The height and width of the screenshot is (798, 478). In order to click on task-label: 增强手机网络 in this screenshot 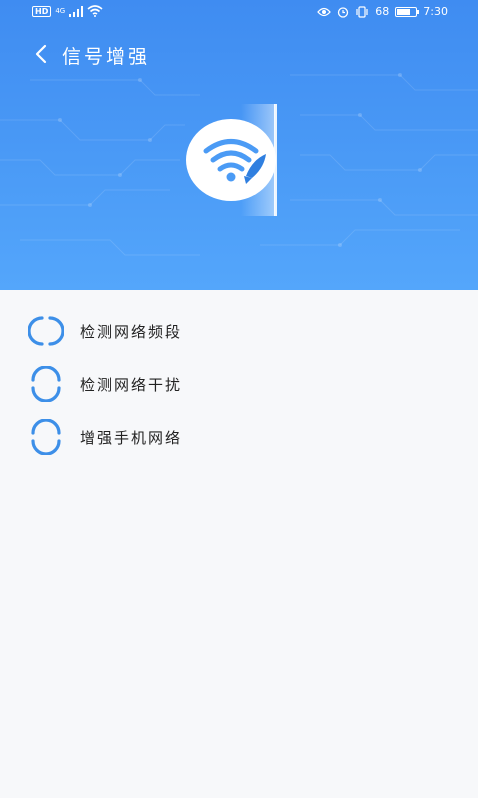, I will do `click(131, 437)`.